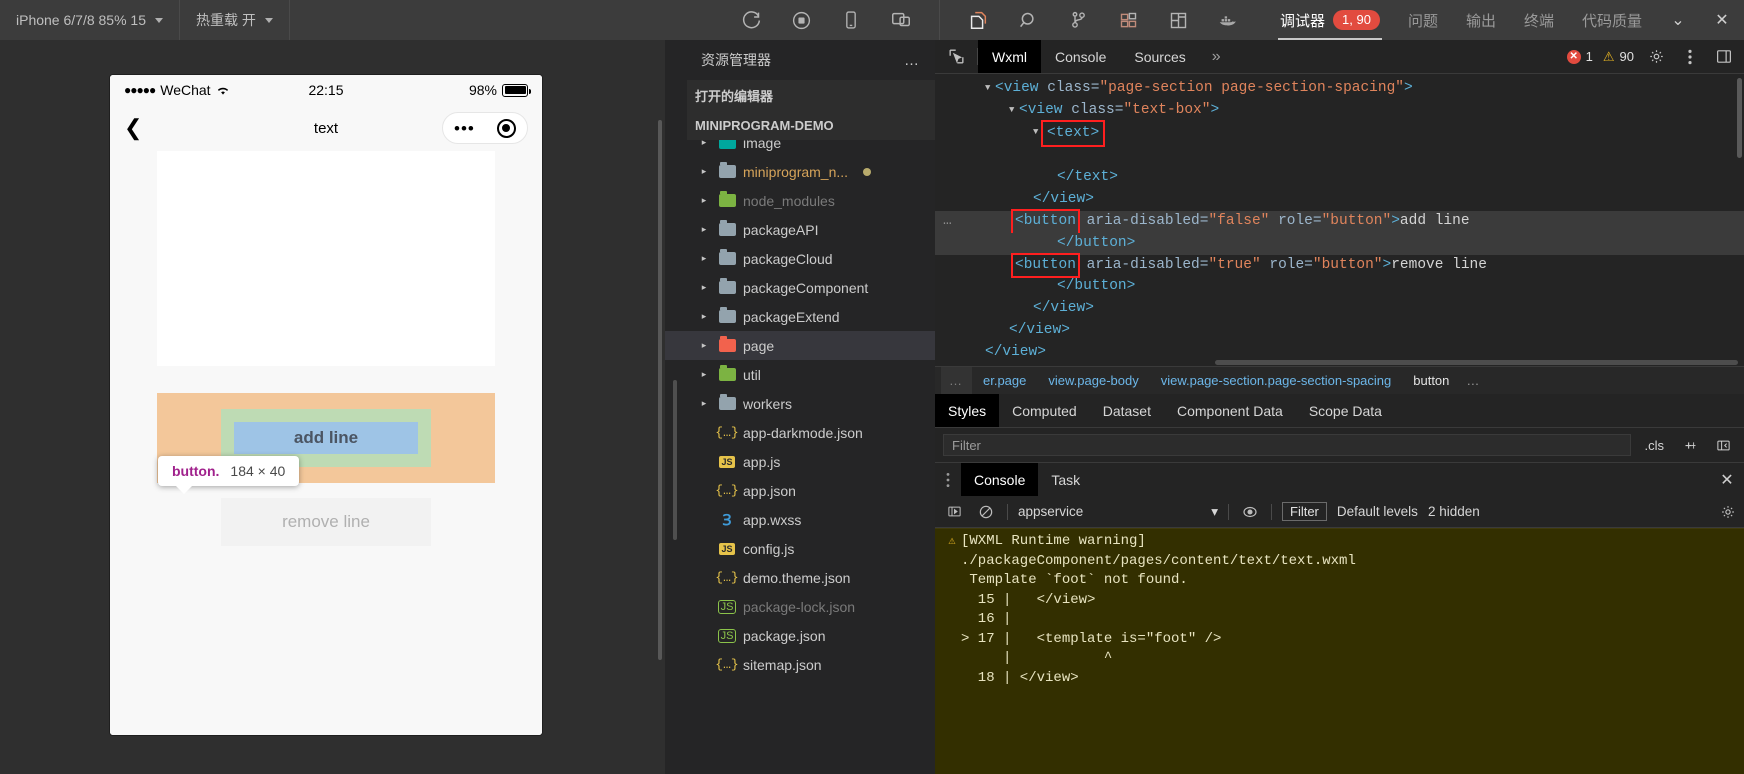  Describe the element at coordinates (1078, 20) in the screenshot. I see `source-control-icon` at that location.